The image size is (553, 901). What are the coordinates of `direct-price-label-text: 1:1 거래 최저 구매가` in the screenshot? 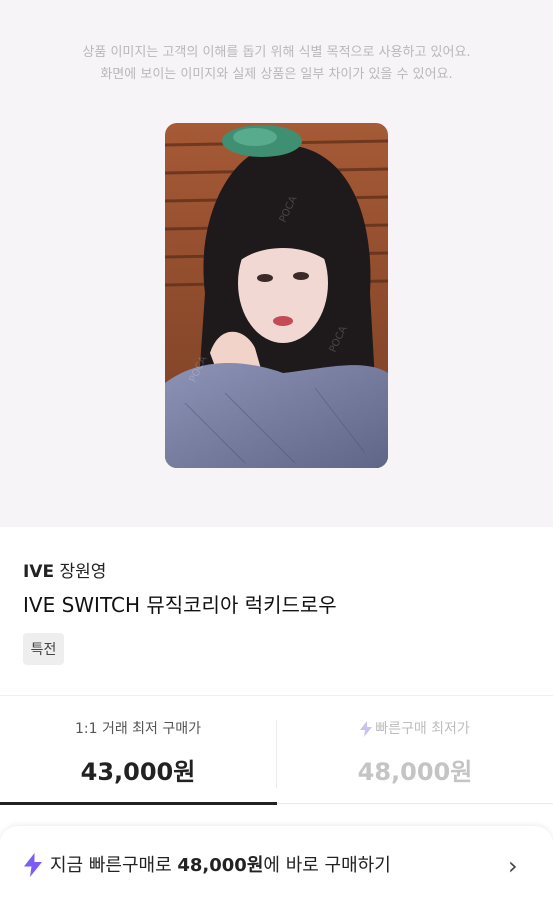 It's located at (138, 729).